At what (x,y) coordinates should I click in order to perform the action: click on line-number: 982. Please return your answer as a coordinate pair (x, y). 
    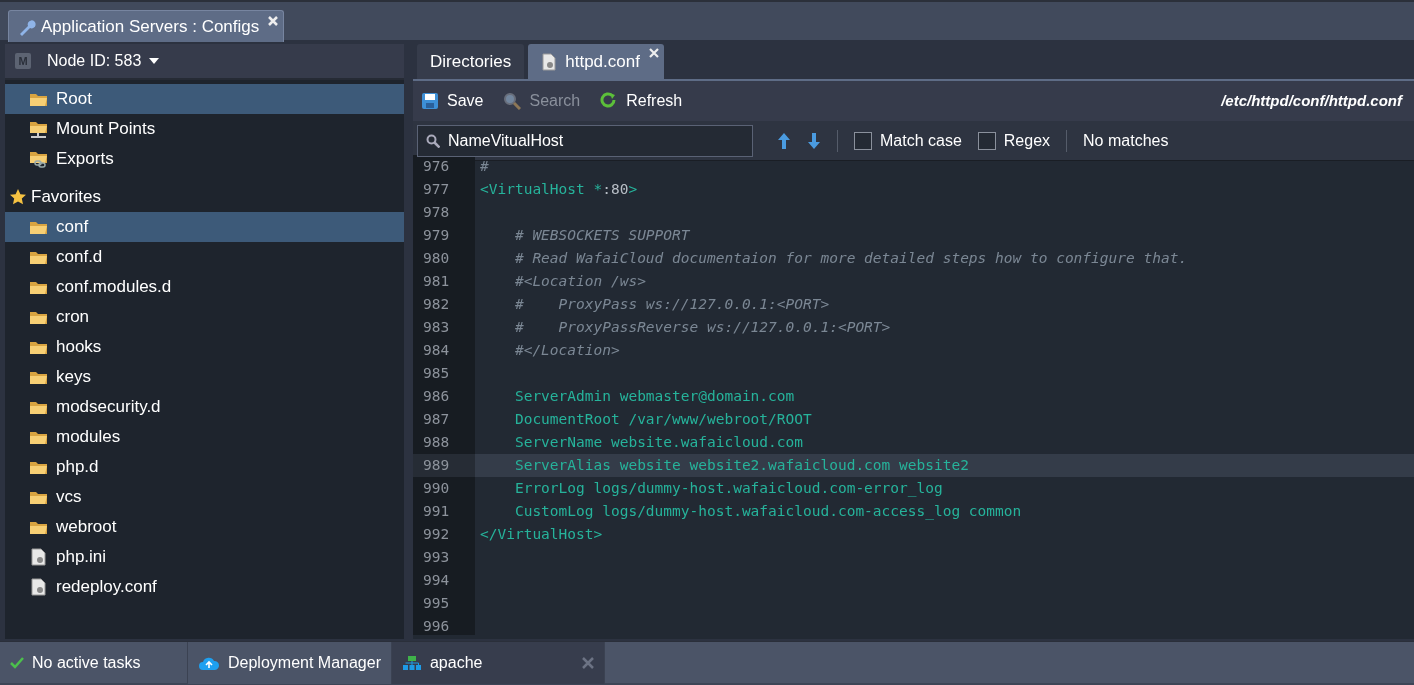
    Looking at the image, I should click on (444, 304).